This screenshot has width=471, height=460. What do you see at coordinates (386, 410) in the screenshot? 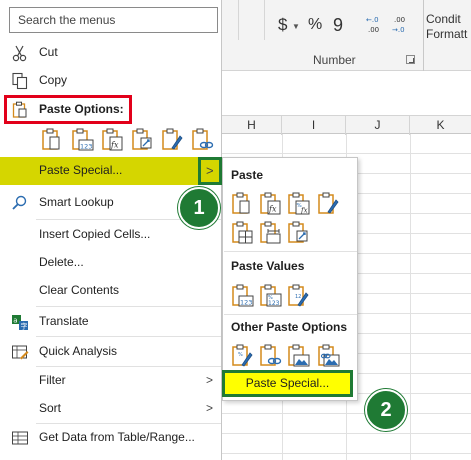
I see `step-2-badge: 2` at bounding box center [386, 410].